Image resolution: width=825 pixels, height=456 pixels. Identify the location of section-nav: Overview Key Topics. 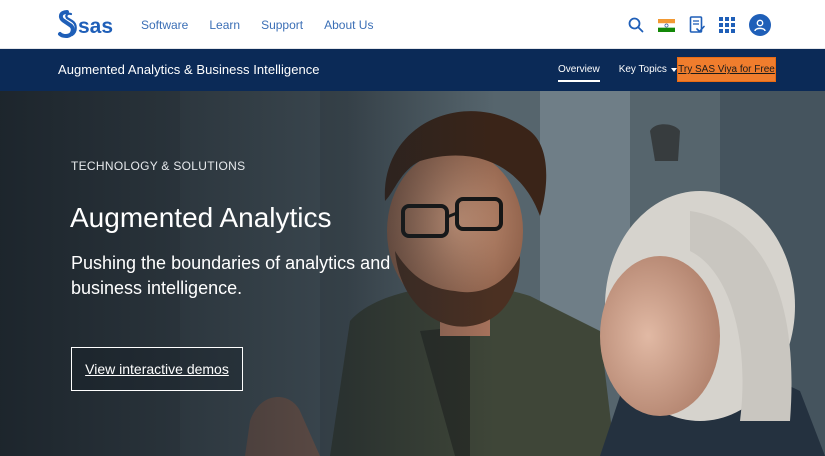
(617, 72).